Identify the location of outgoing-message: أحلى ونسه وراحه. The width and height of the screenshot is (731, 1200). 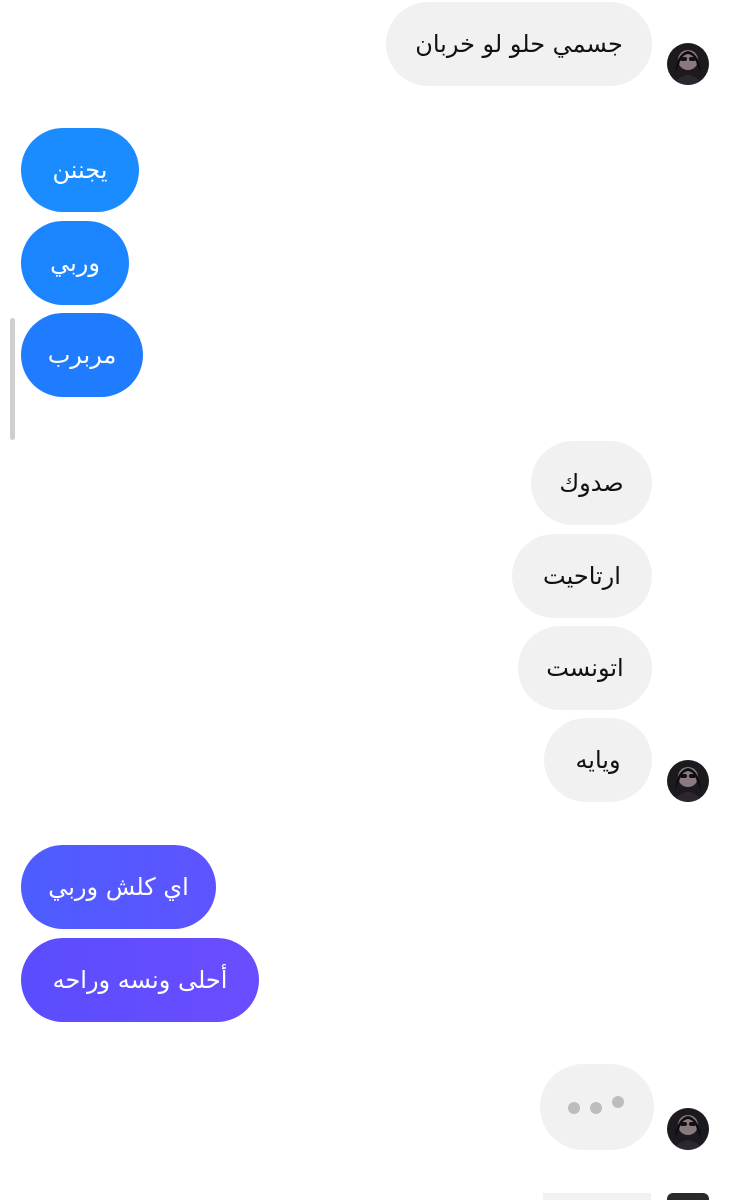
(140, 980).